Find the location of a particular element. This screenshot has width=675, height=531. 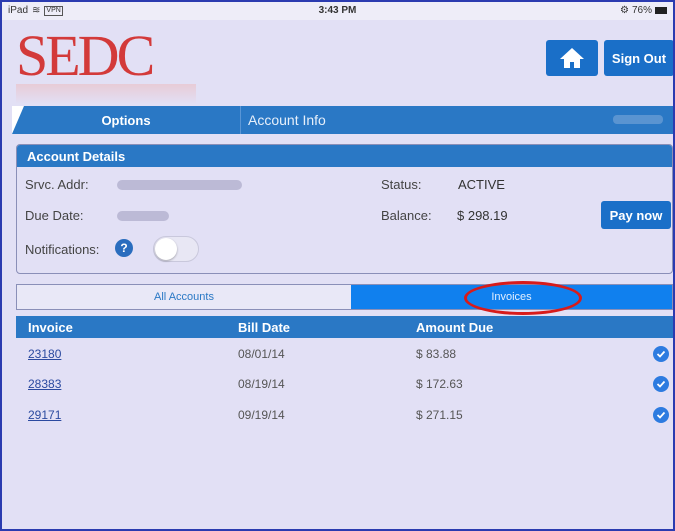

table-row: 29171 09/19/14 $ 271.15 is located at coordinates (344, 415).